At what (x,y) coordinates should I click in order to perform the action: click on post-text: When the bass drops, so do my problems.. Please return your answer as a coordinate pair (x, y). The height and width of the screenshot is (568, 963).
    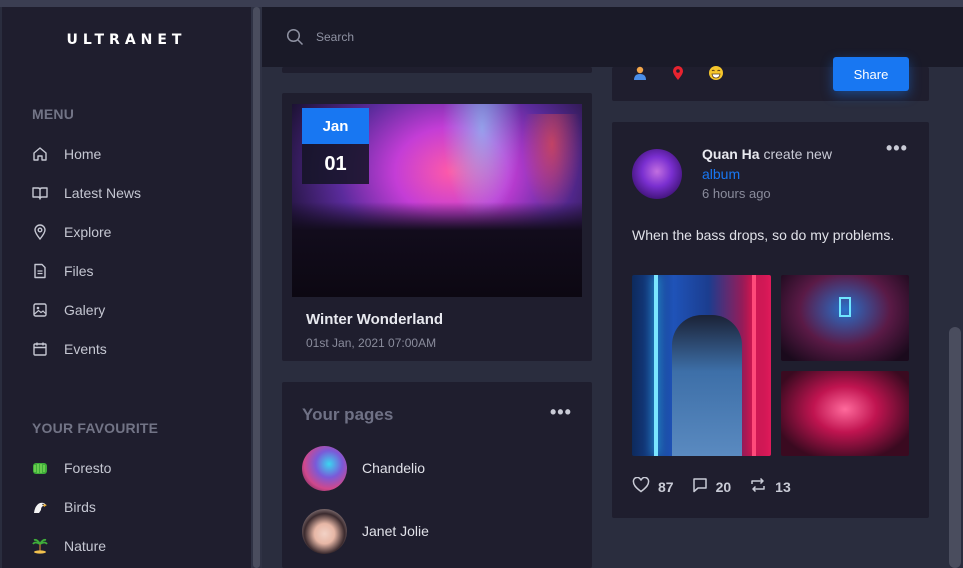
    Looking at the image, I should click on (763, 235).